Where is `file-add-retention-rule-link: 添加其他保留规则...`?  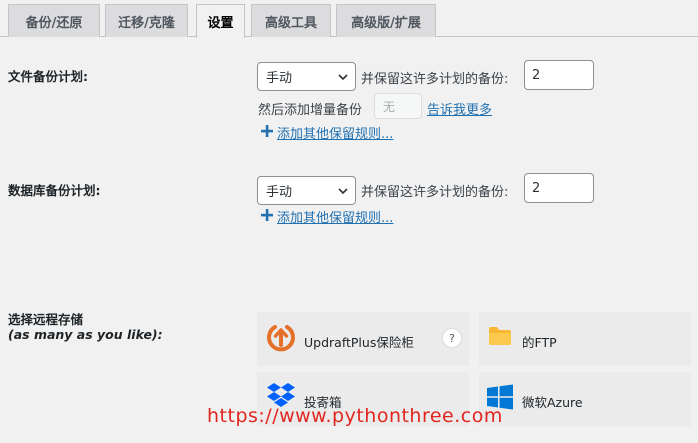
file-add-retention-rule-link: 添加其他保留规则... is located at coordinates (335, 132).